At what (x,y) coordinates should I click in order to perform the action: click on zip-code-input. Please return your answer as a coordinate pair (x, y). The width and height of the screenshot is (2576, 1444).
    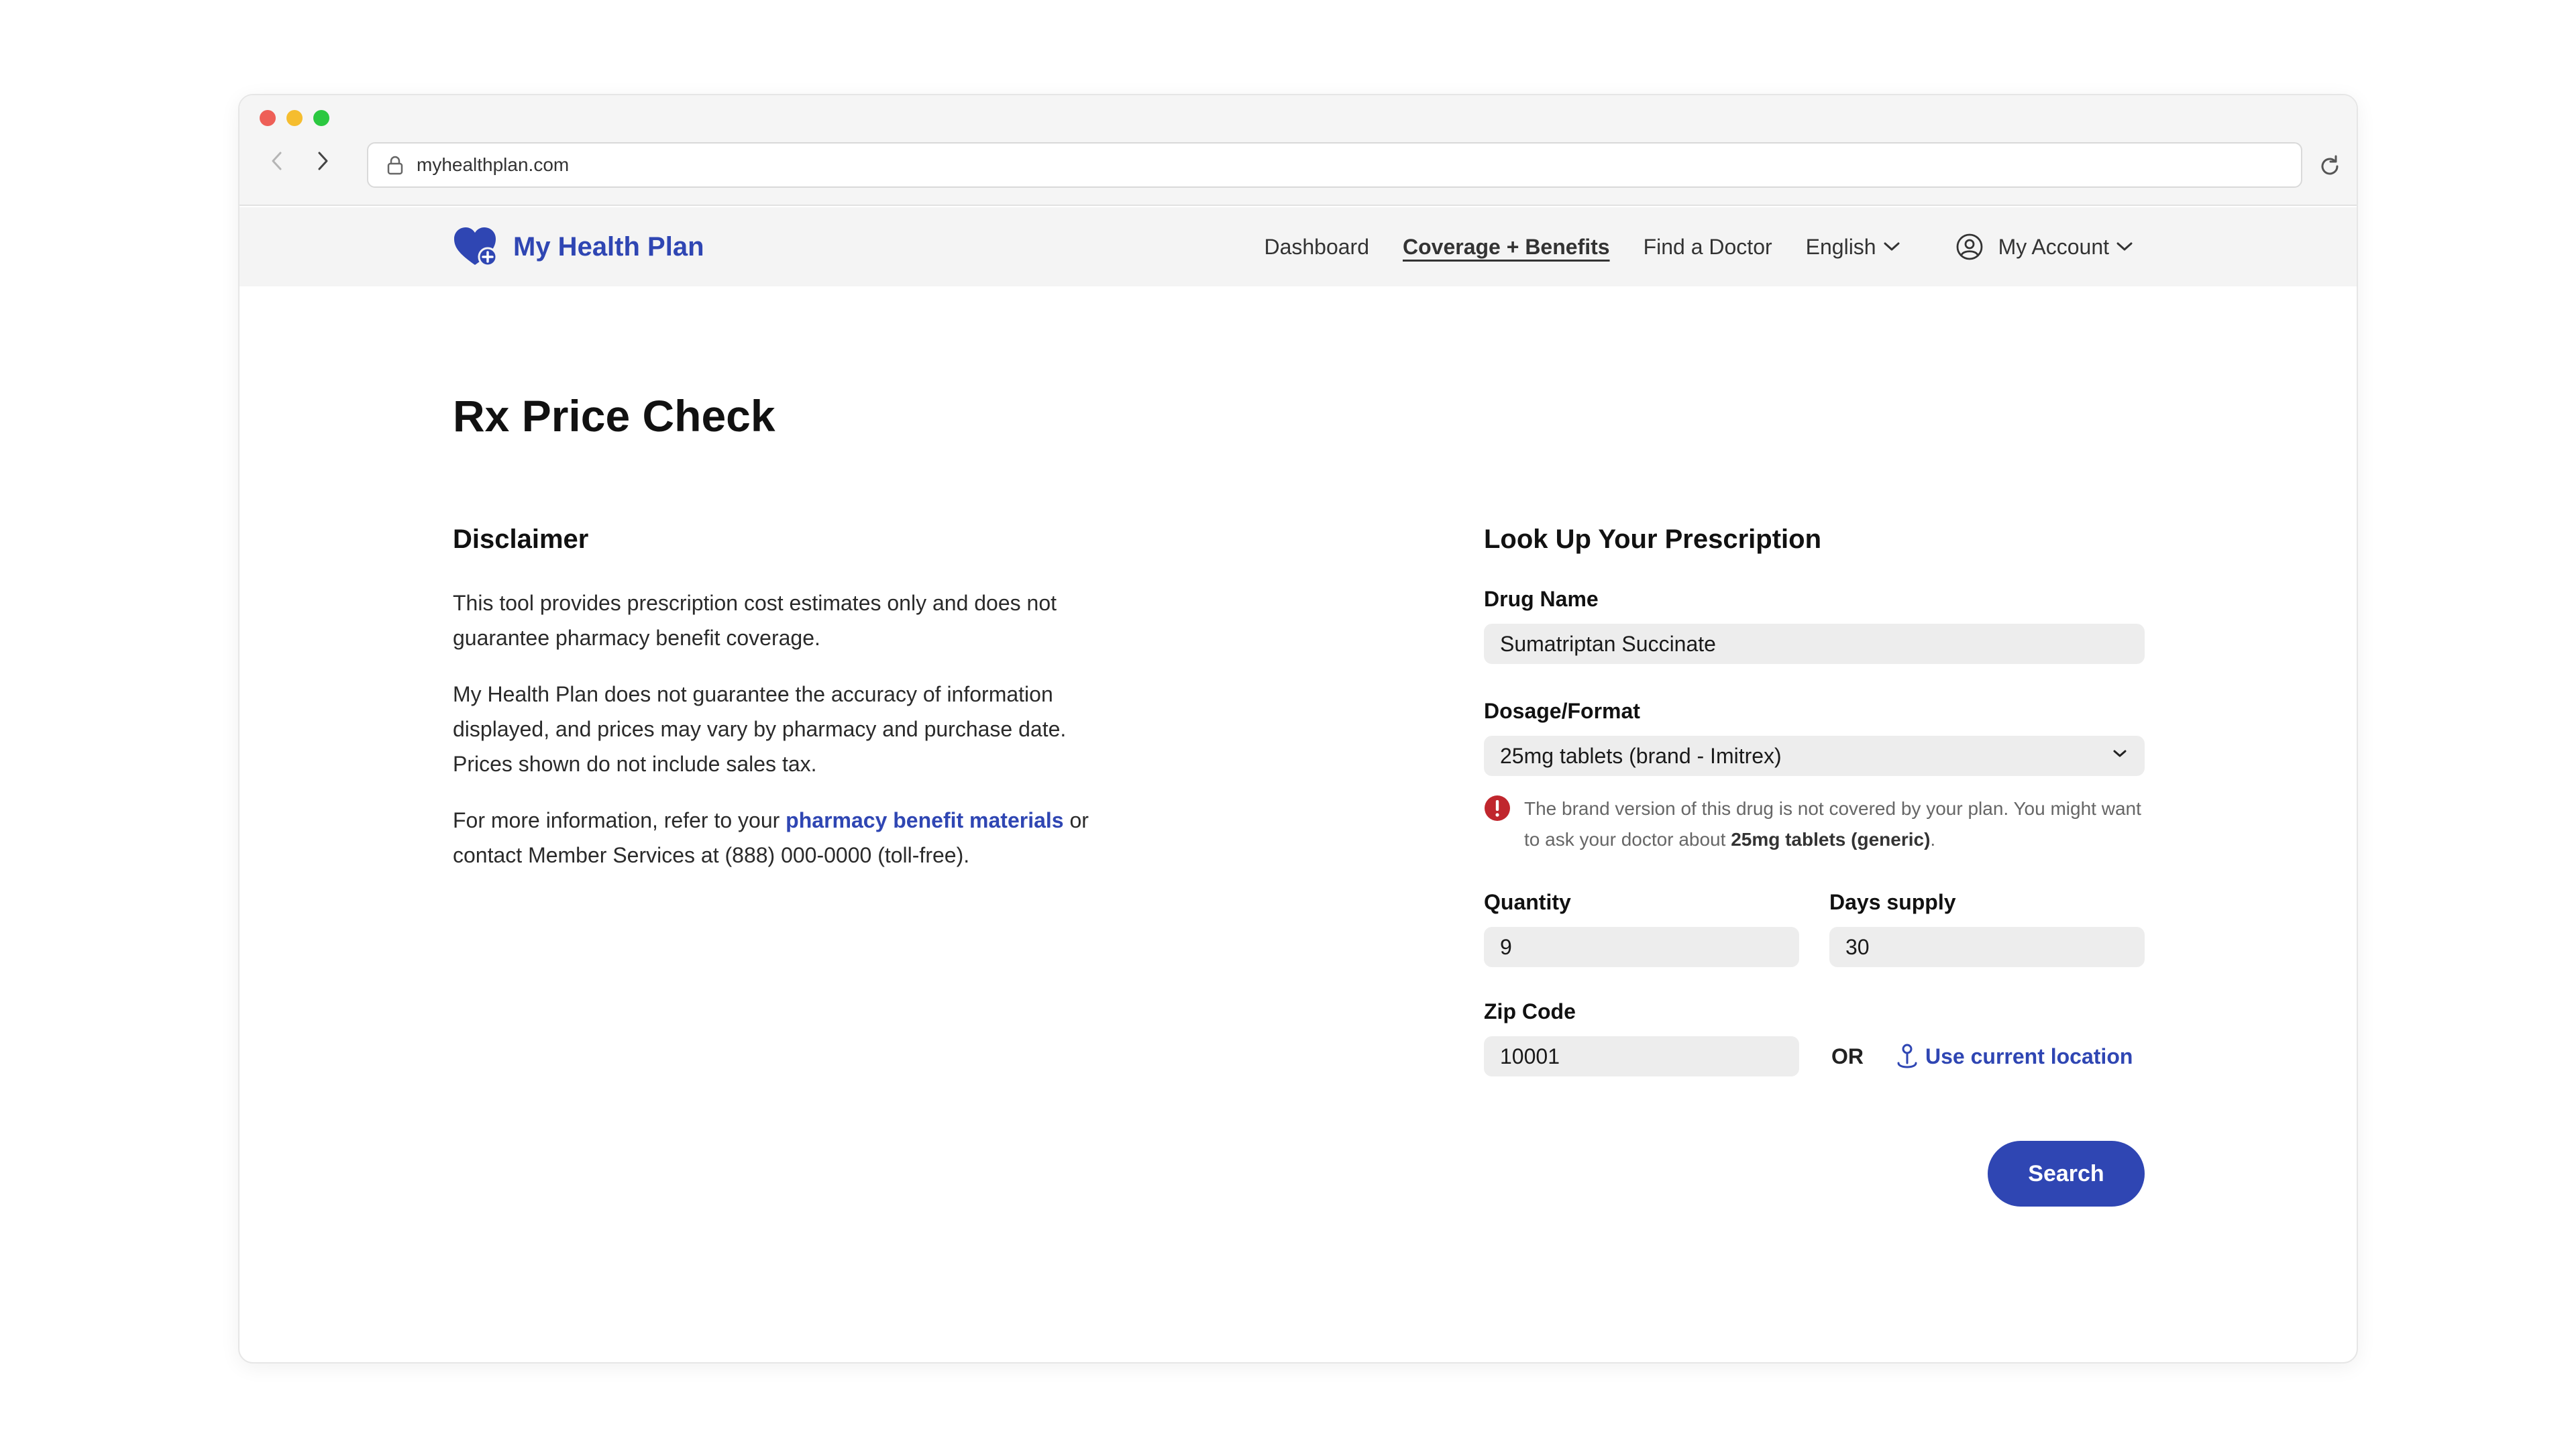
    Looking at the image, I should click on (1641, 1056).